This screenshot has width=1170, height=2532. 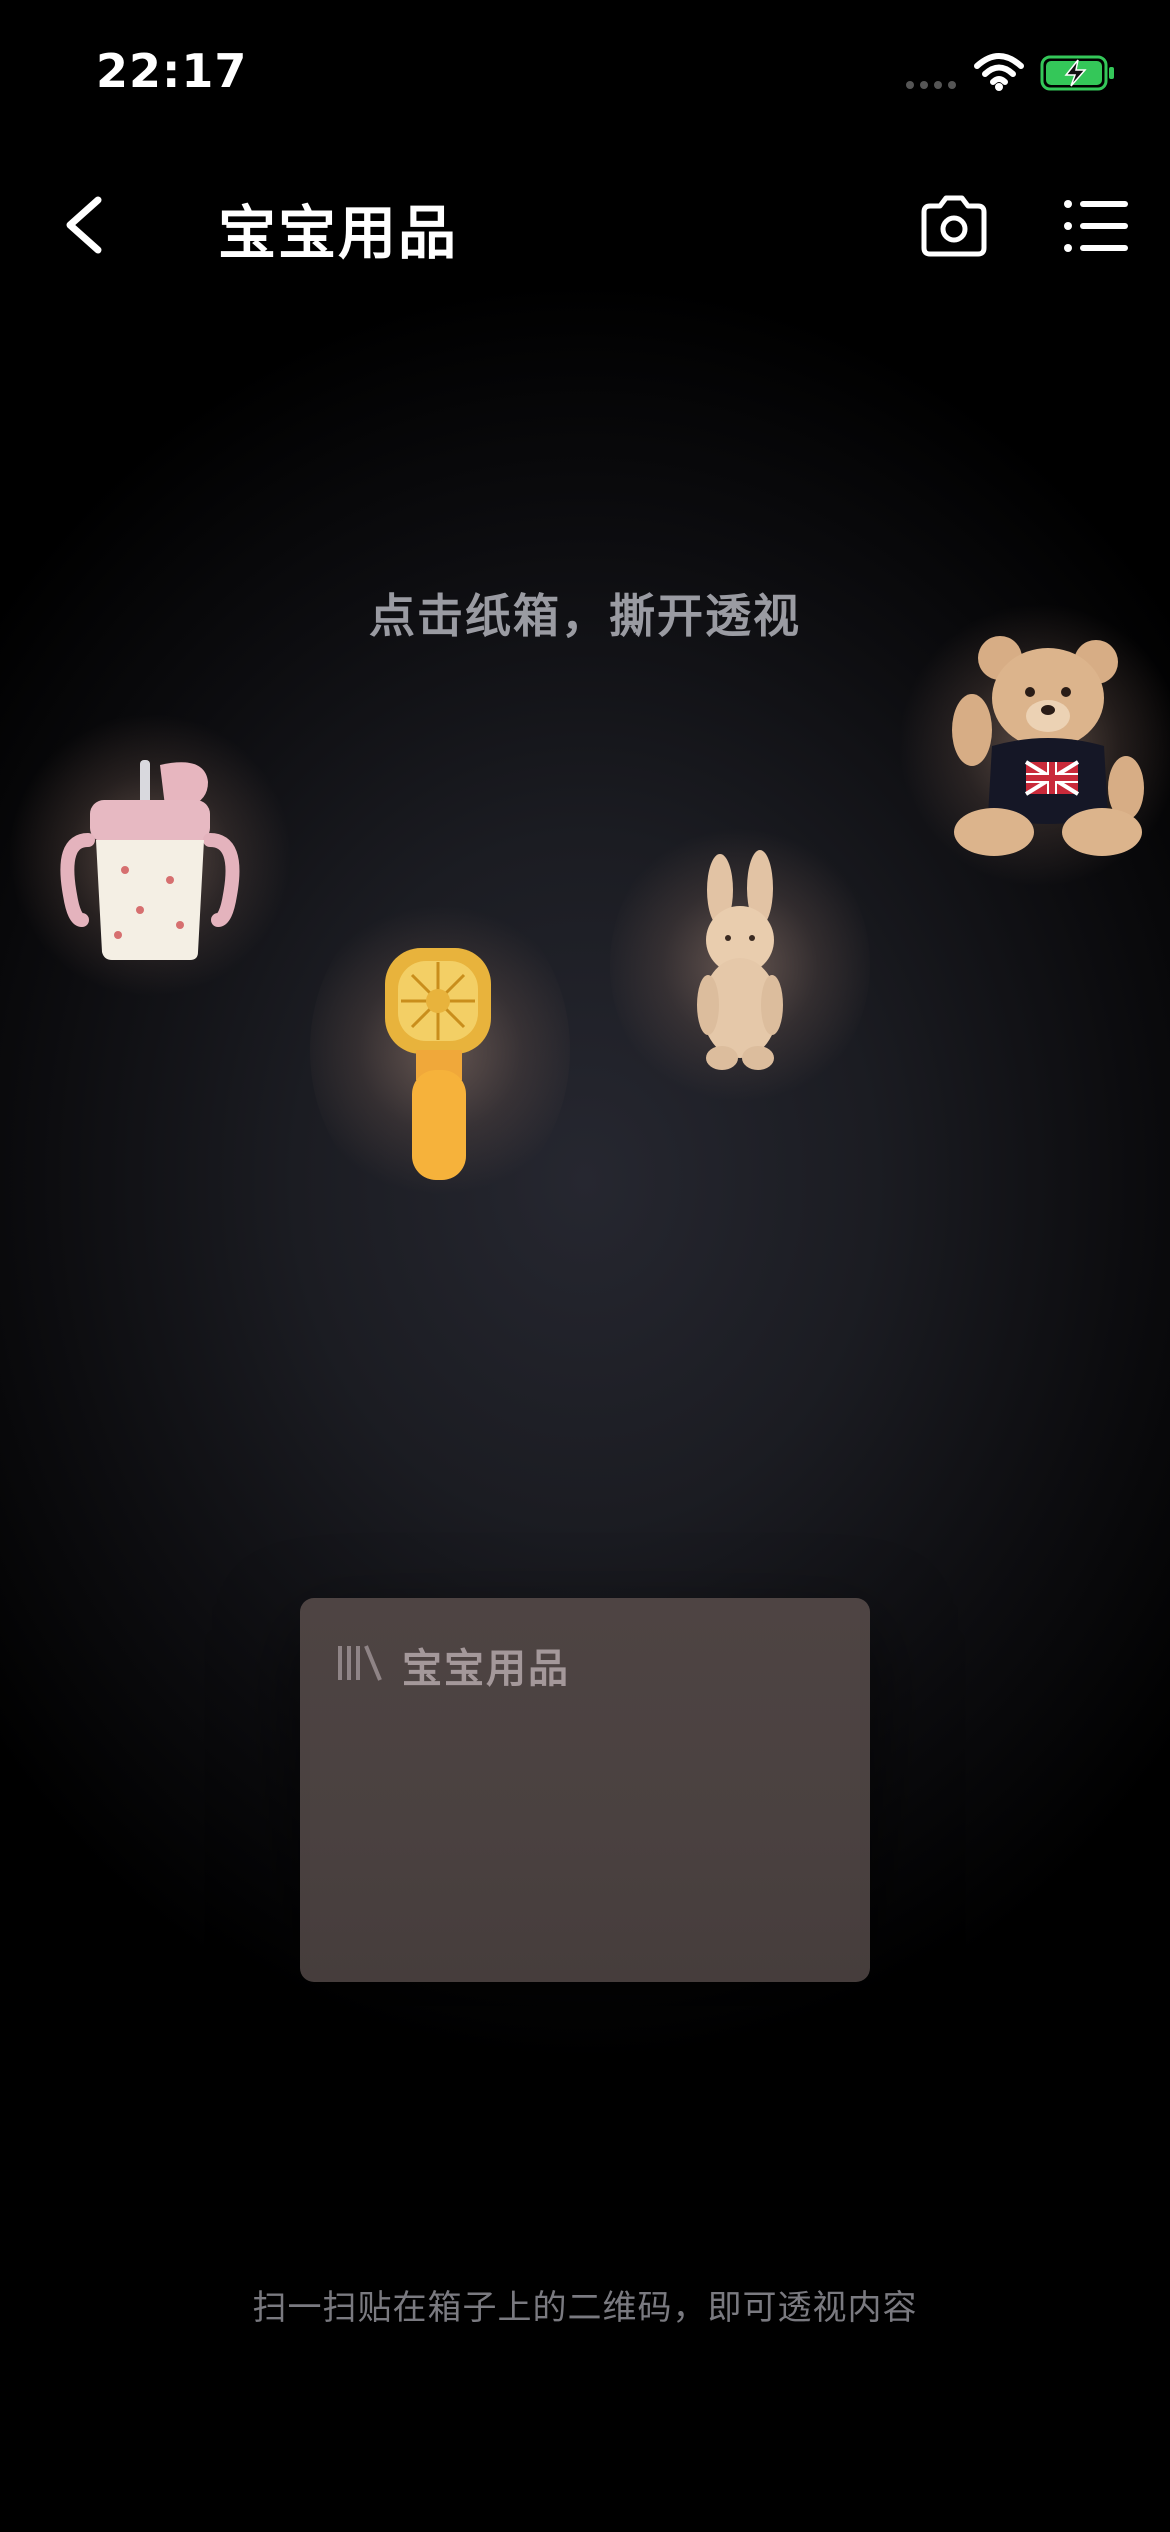 I want to click on status-time: 22:17, so click(x=172, y=71).